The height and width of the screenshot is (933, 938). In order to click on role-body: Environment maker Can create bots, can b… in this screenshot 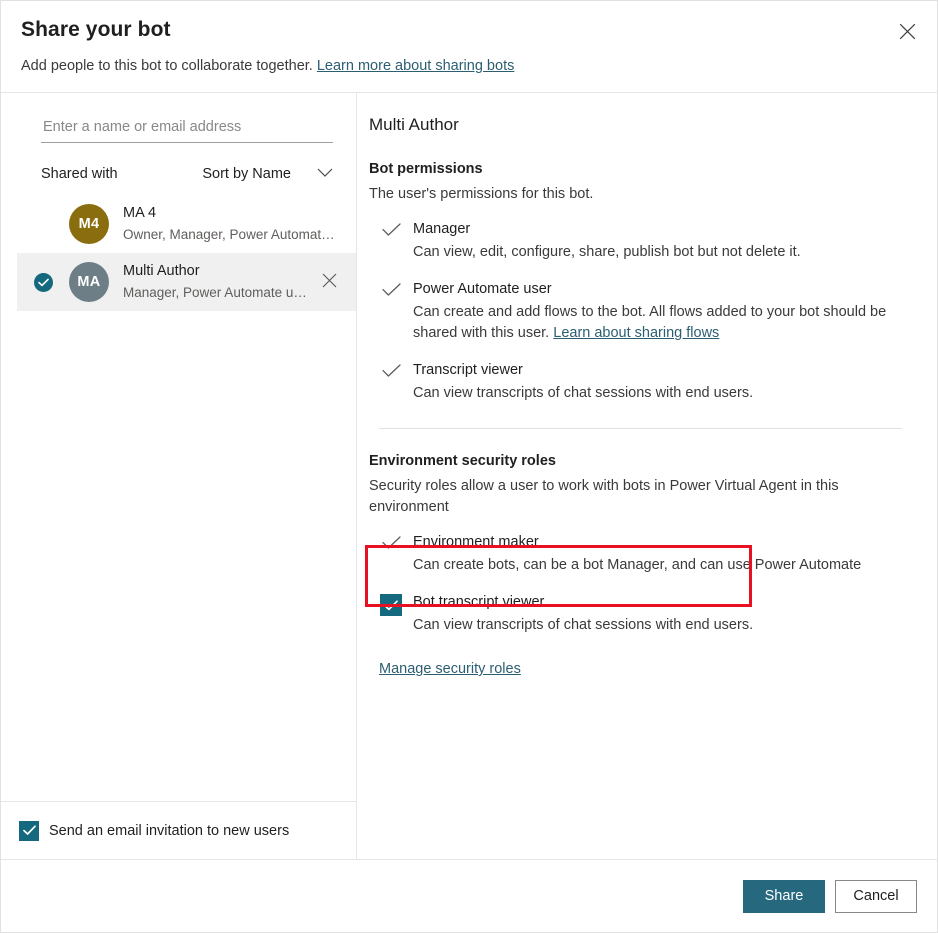, I will do `click(660, 554)`.